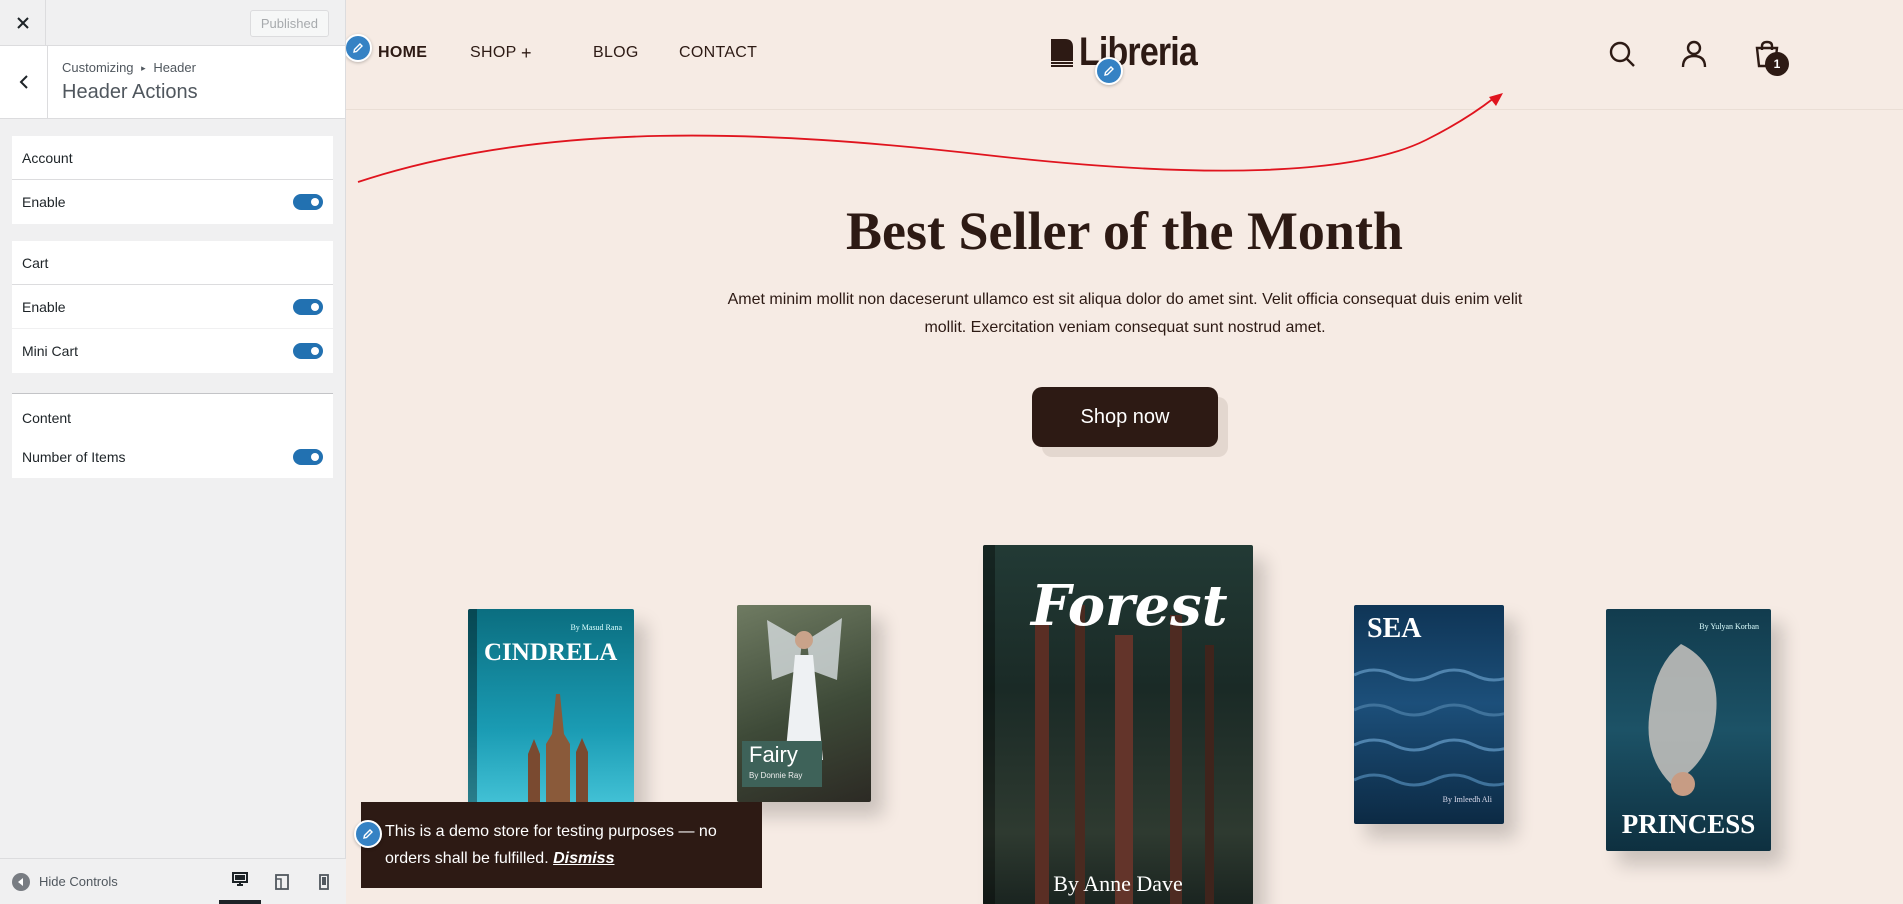  I want to click on book-princess: By Yulyan Korban PRINCESS, so click(1688, 730).